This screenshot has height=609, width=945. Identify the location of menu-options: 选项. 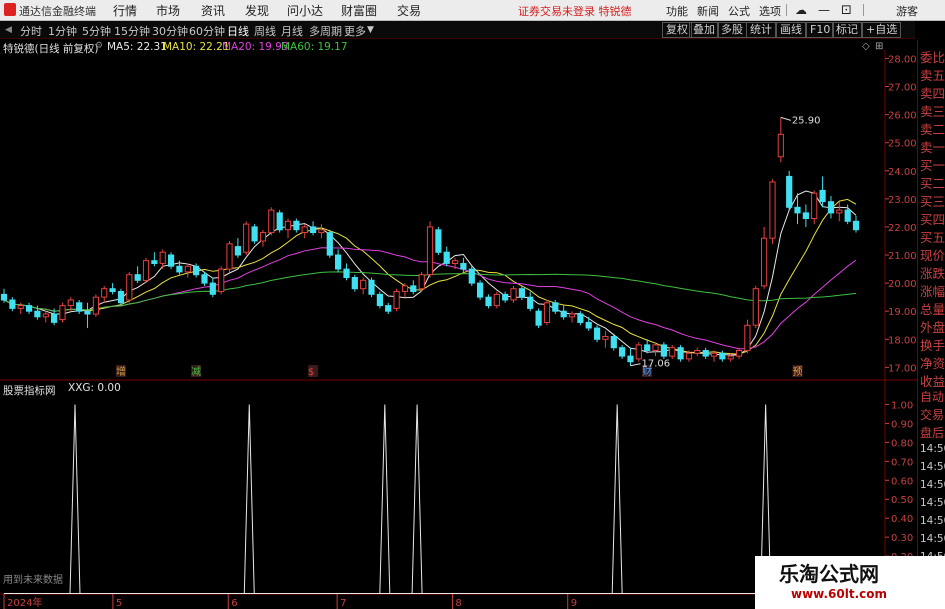
(770, 11).